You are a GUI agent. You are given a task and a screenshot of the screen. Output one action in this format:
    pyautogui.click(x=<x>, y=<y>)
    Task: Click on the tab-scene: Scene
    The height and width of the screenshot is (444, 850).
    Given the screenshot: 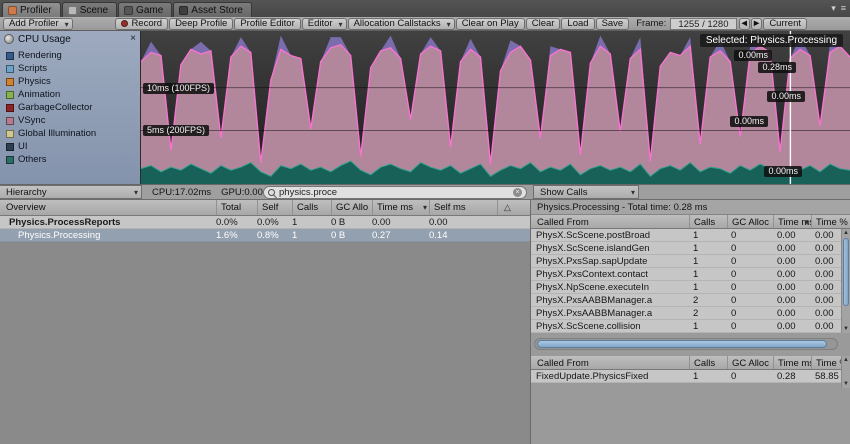 What is the action you would take?
    pyautogui.click(x=89, y=9)
    